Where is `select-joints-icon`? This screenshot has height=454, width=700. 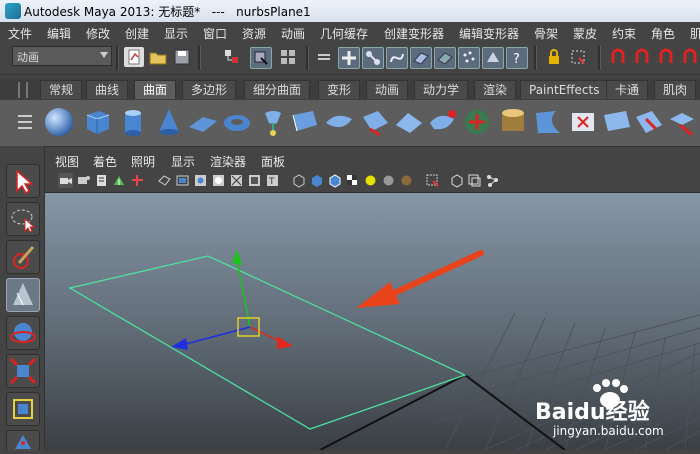 select-joints-icon is located at coordinates (373, 58).